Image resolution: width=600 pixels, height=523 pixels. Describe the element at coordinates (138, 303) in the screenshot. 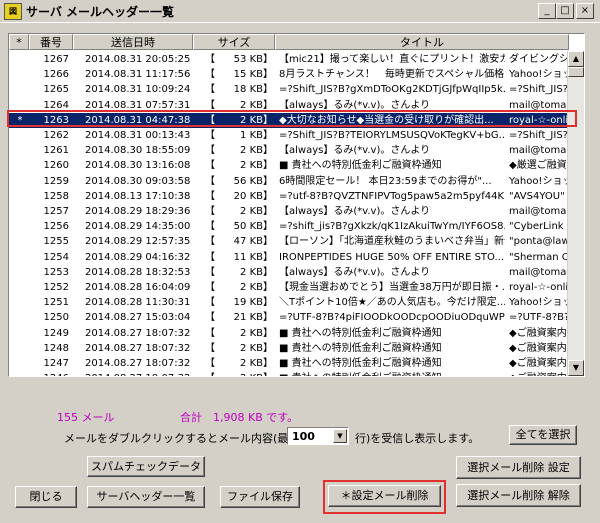

I see `row-date: 2014.08.28 11:30:31` at that location.